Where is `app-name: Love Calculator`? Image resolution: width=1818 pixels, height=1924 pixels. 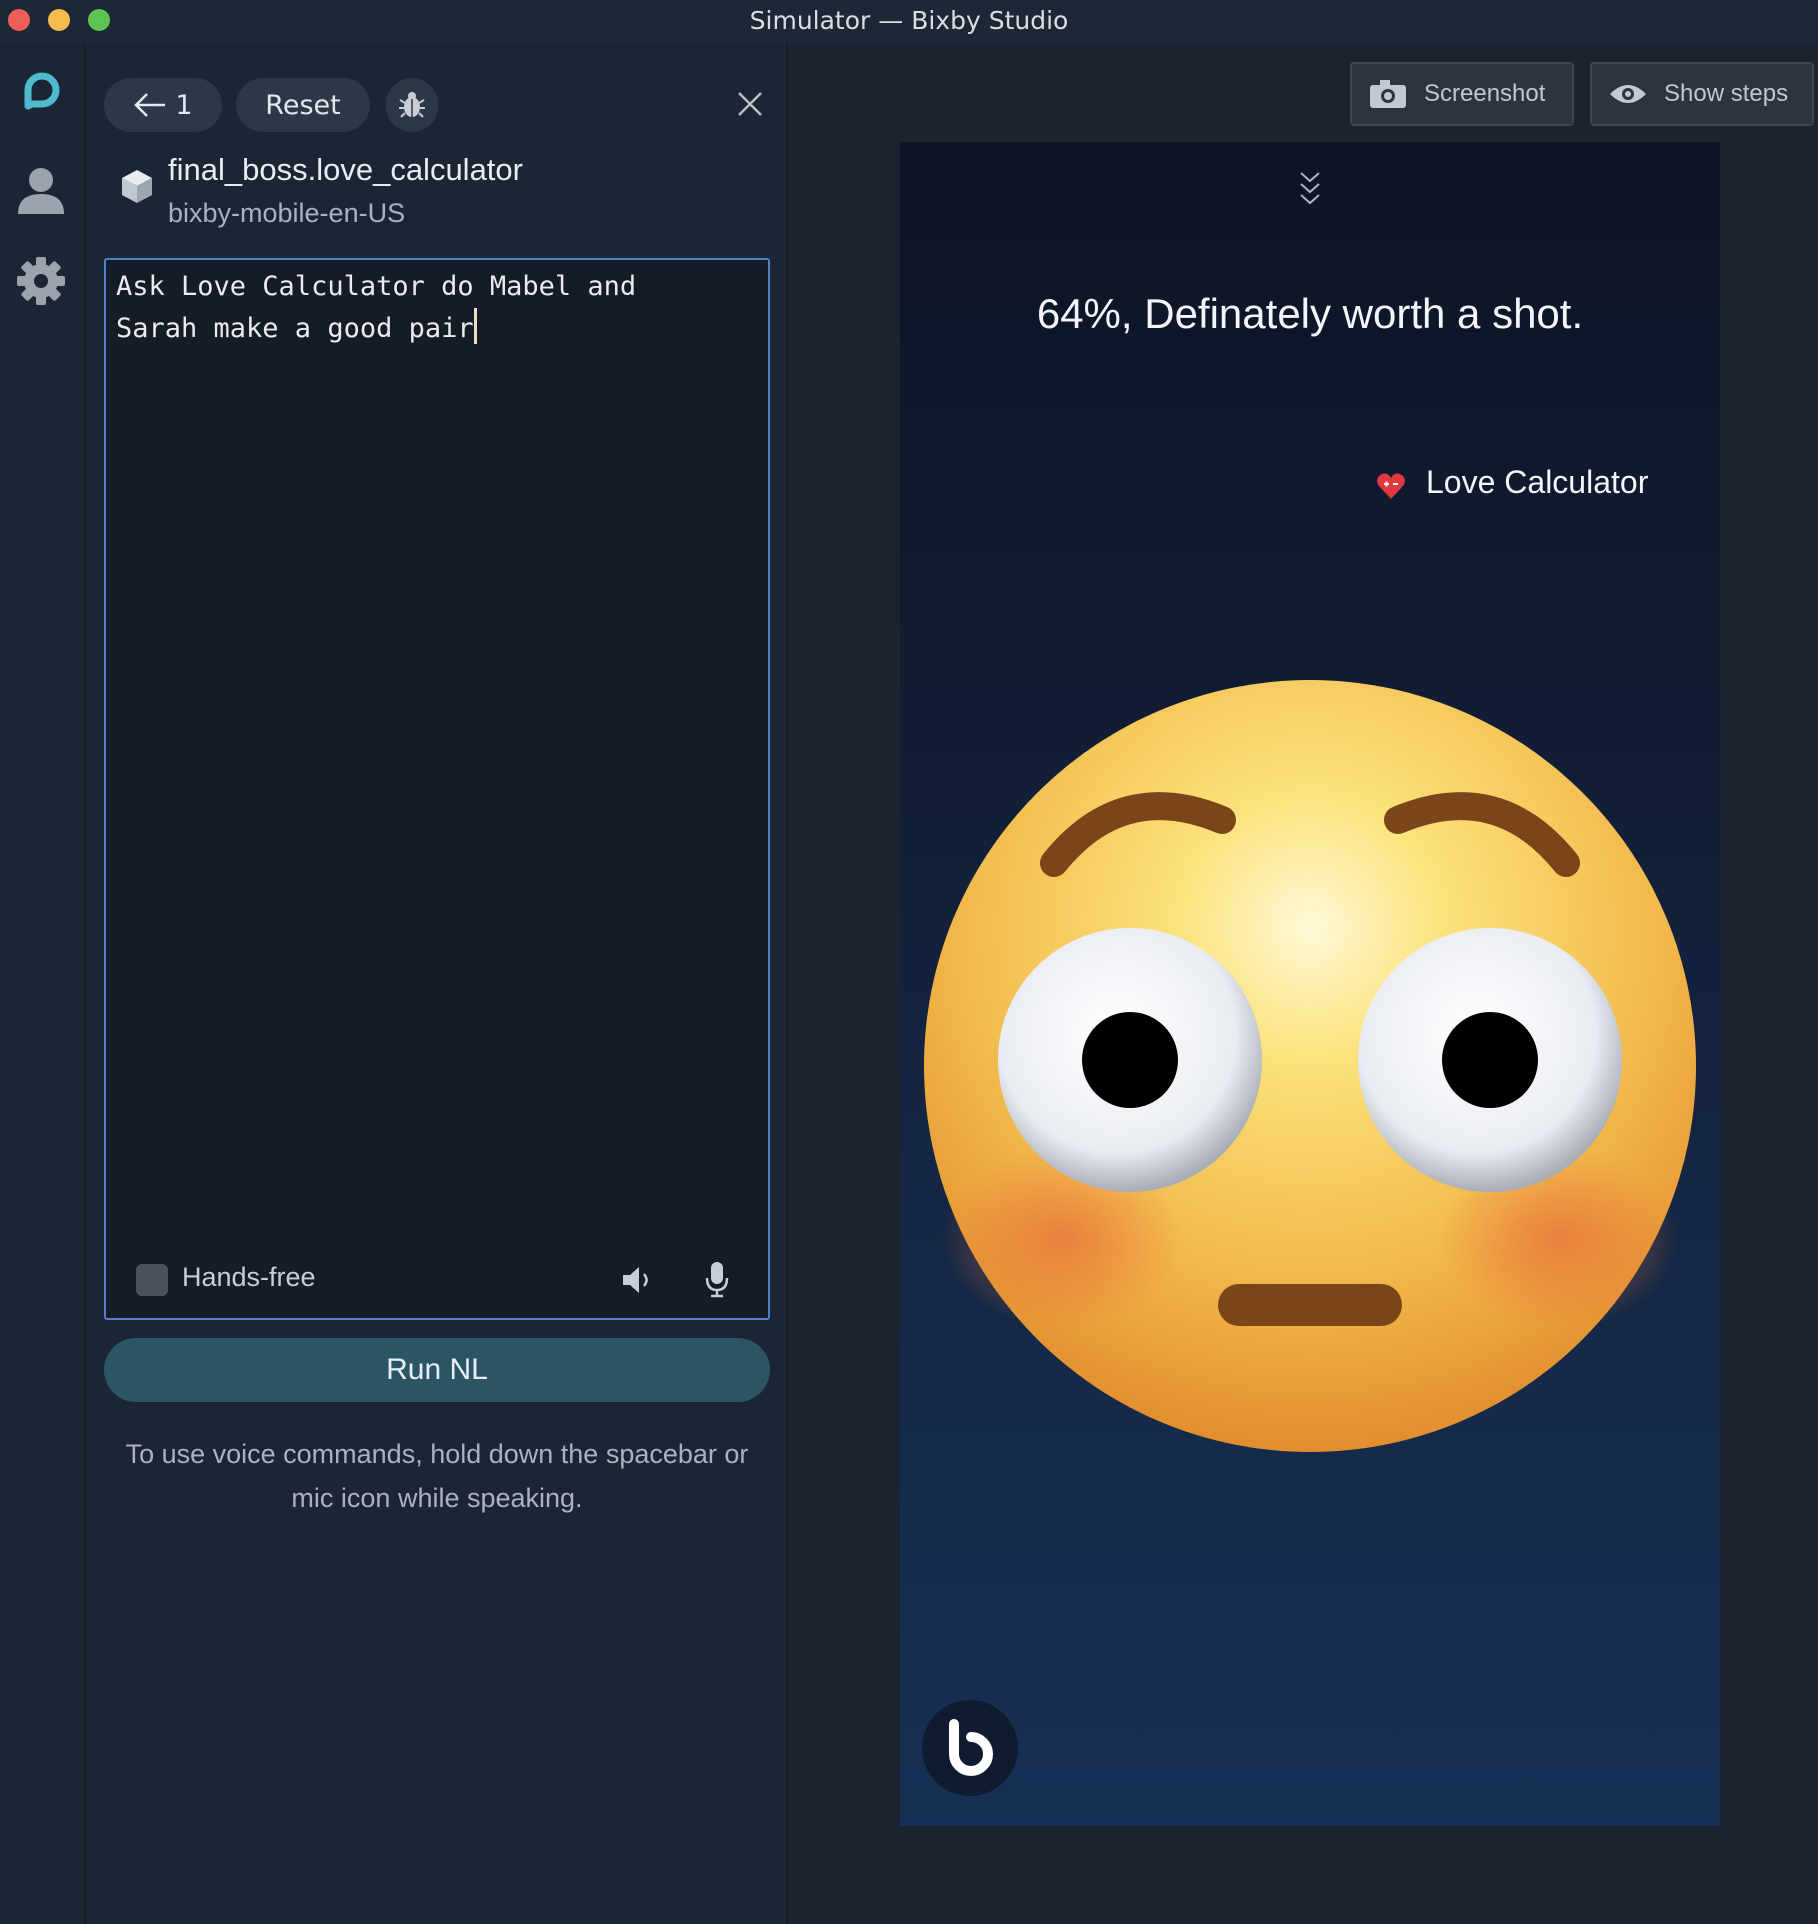
app-name: Love Calculator is located at coordinates (1537, 482).